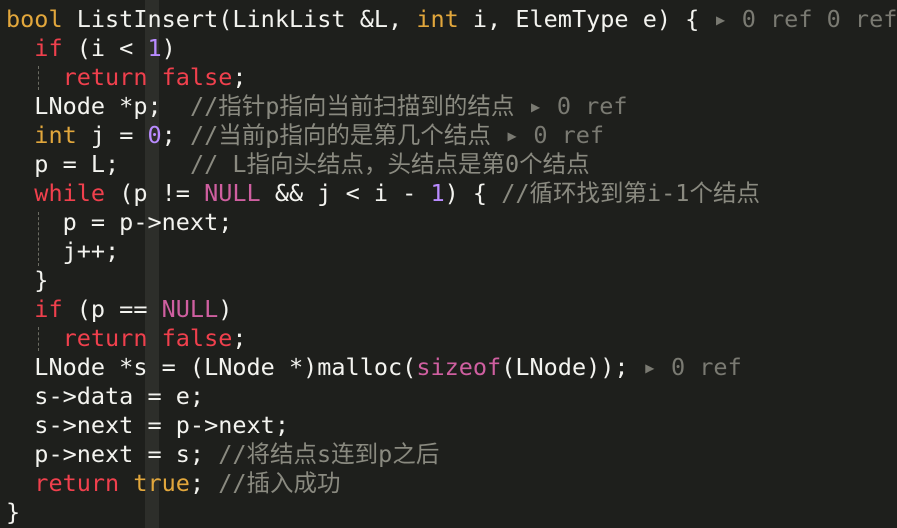 Image resolution: width=897 pixels, height=528 pixels. I want to click on code-line: if (p == NULL), so click(119, 309).